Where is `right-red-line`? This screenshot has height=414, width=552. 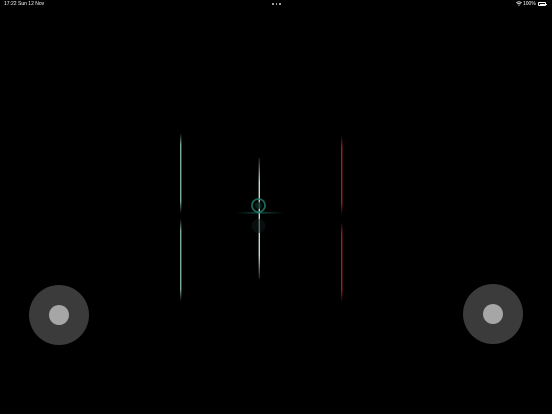 right-red-line is located at coordinates (342, 218).